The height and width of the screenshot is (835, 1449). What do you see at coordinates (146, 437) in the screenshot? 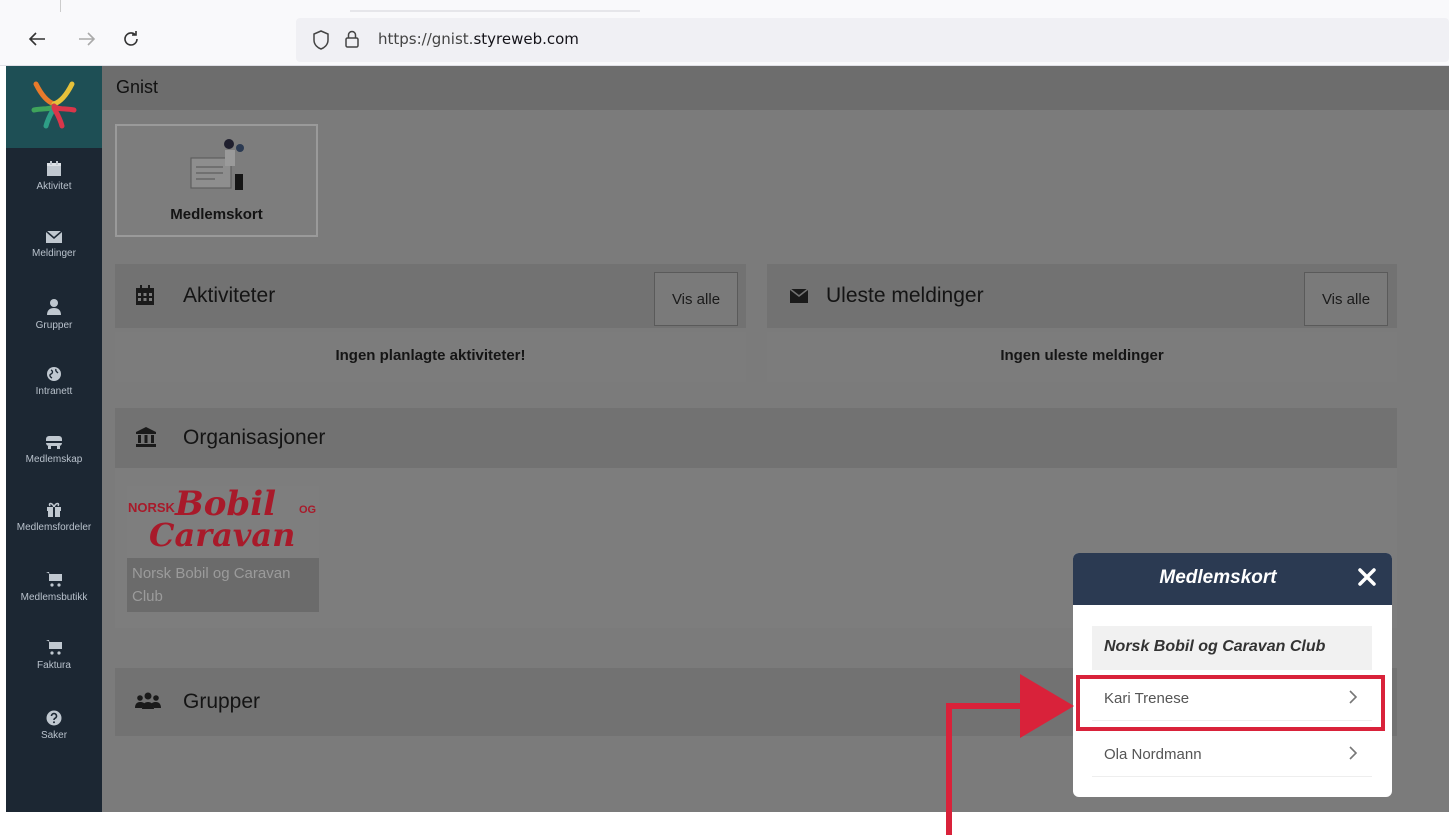
I see `bank-icon` at bounding box center [146, 437].